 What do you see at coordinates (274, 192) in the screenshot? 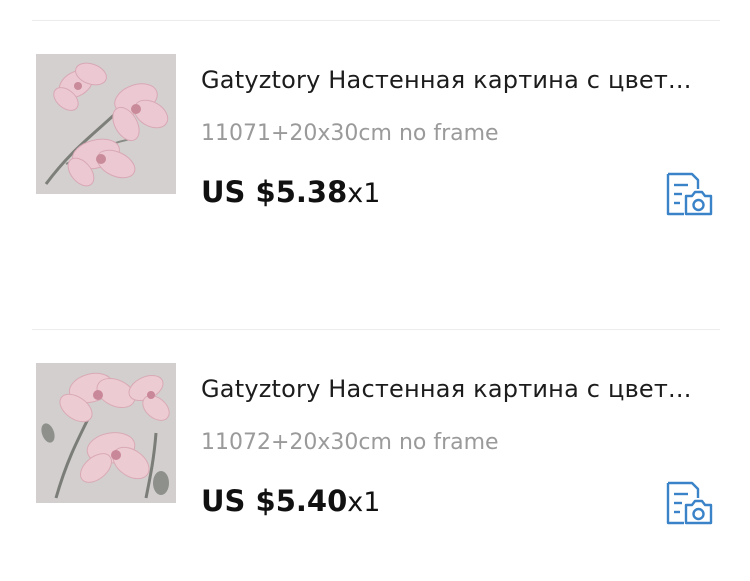
I see `product-price: US $5.38` at bounding box center [274, 192].